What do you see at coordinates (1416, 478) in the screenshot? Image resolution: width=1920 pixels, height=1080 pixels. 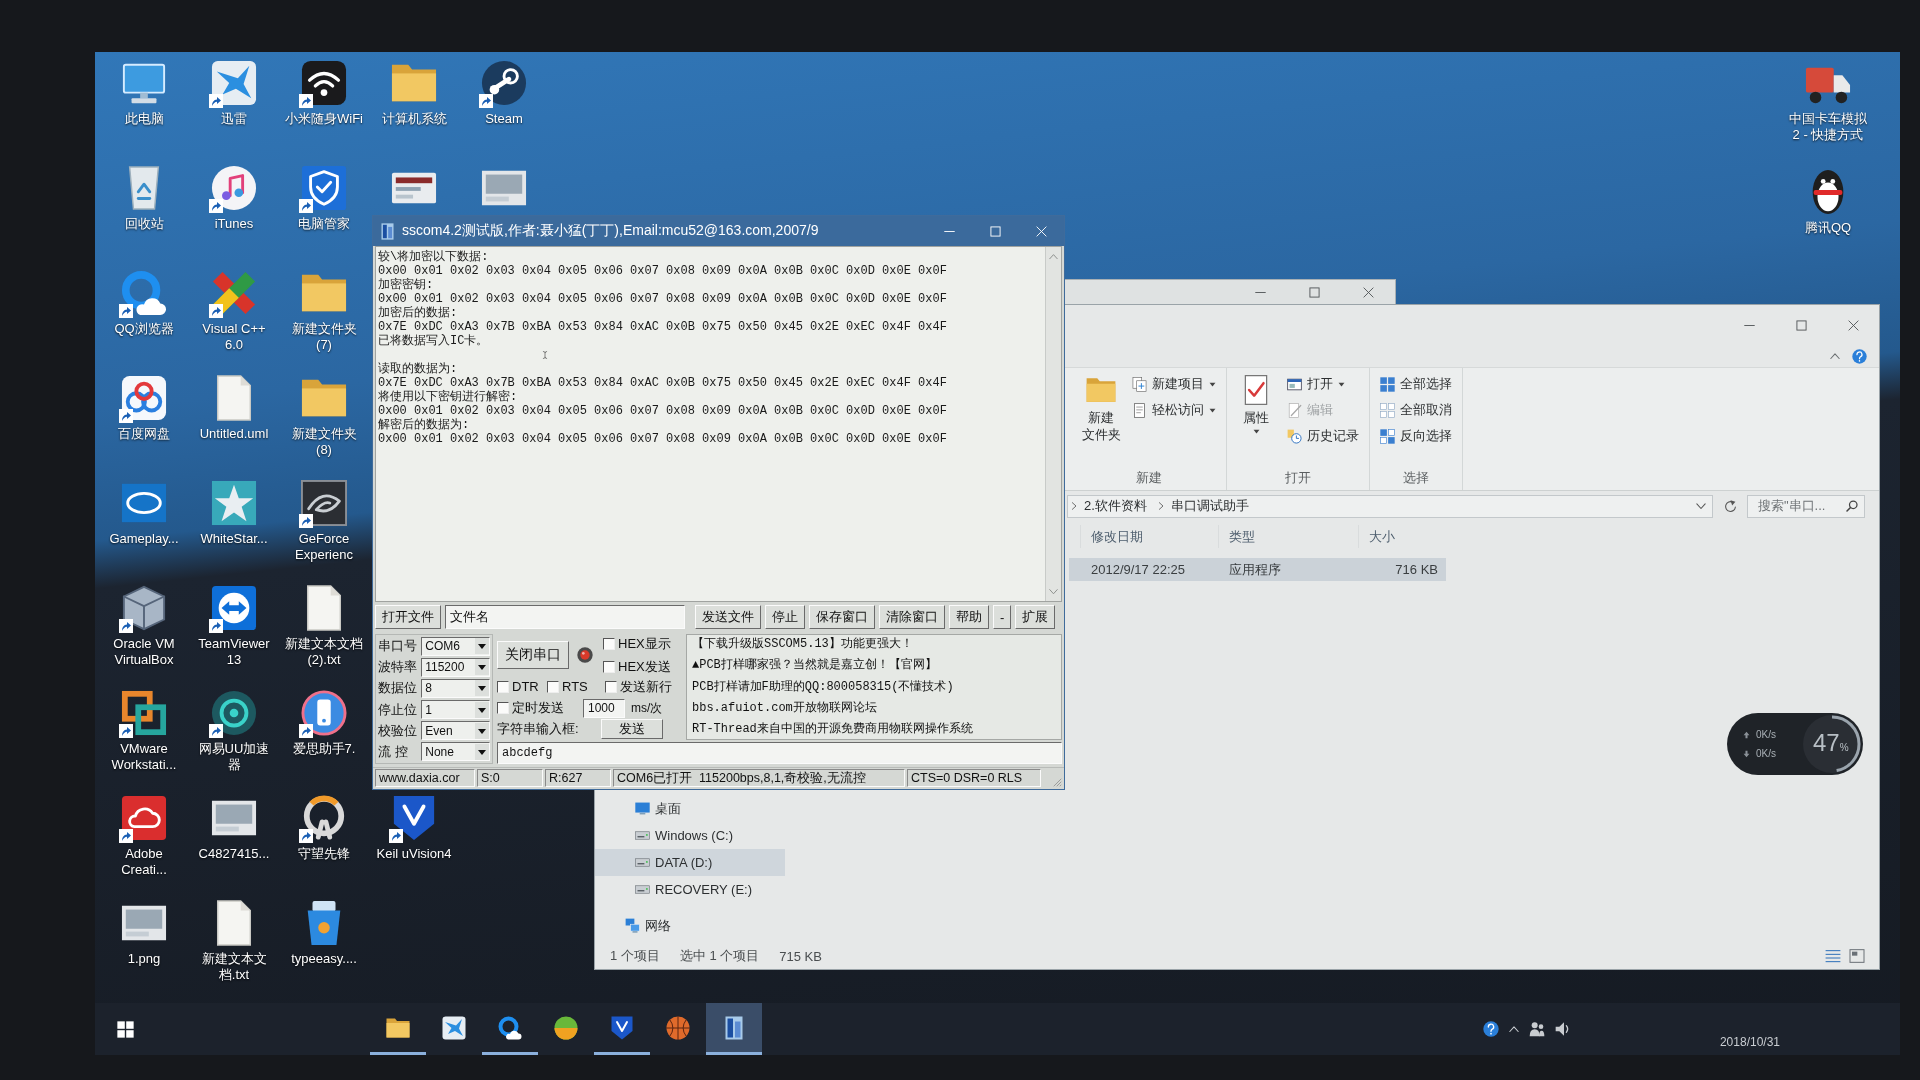 I see `ribbon-group-label: 选择` at bounding box center [1416, 478].